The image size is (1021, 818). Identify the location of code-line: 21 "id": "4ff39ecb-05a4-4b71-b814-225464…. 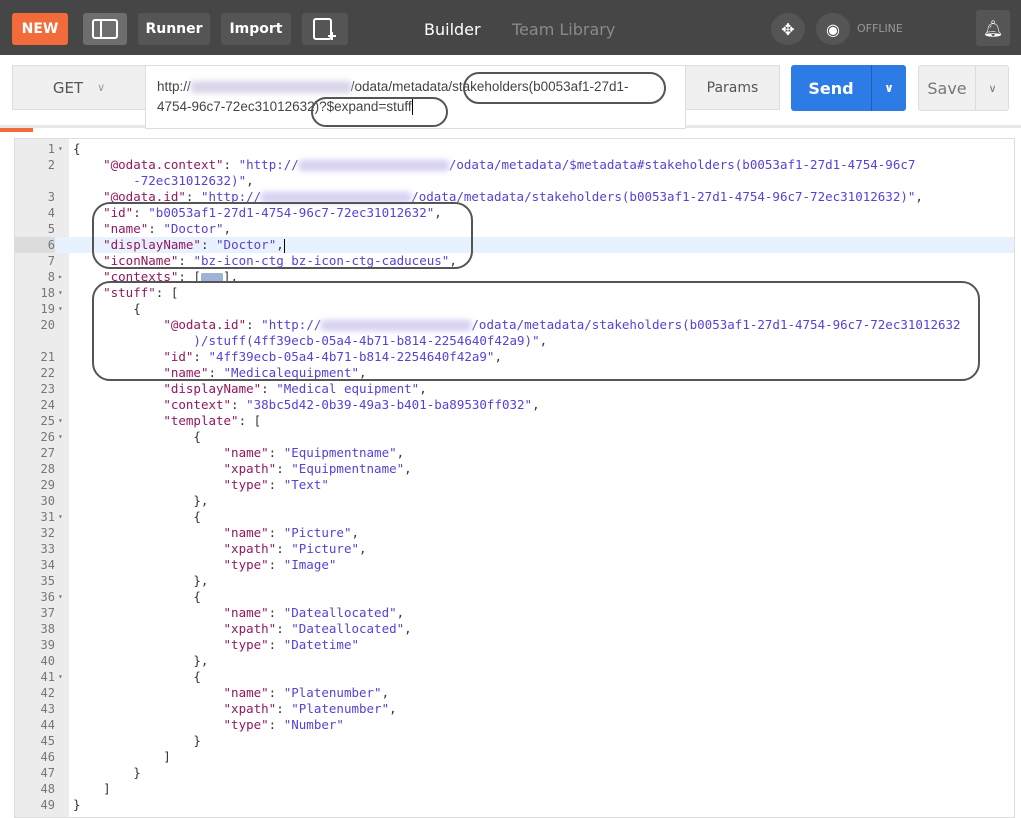
(514, 357).